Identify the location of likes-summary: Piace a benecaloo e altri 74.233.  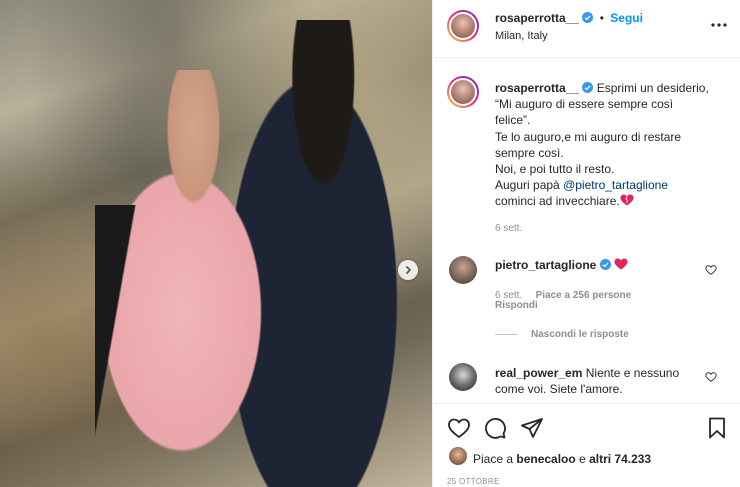
(562, 459).